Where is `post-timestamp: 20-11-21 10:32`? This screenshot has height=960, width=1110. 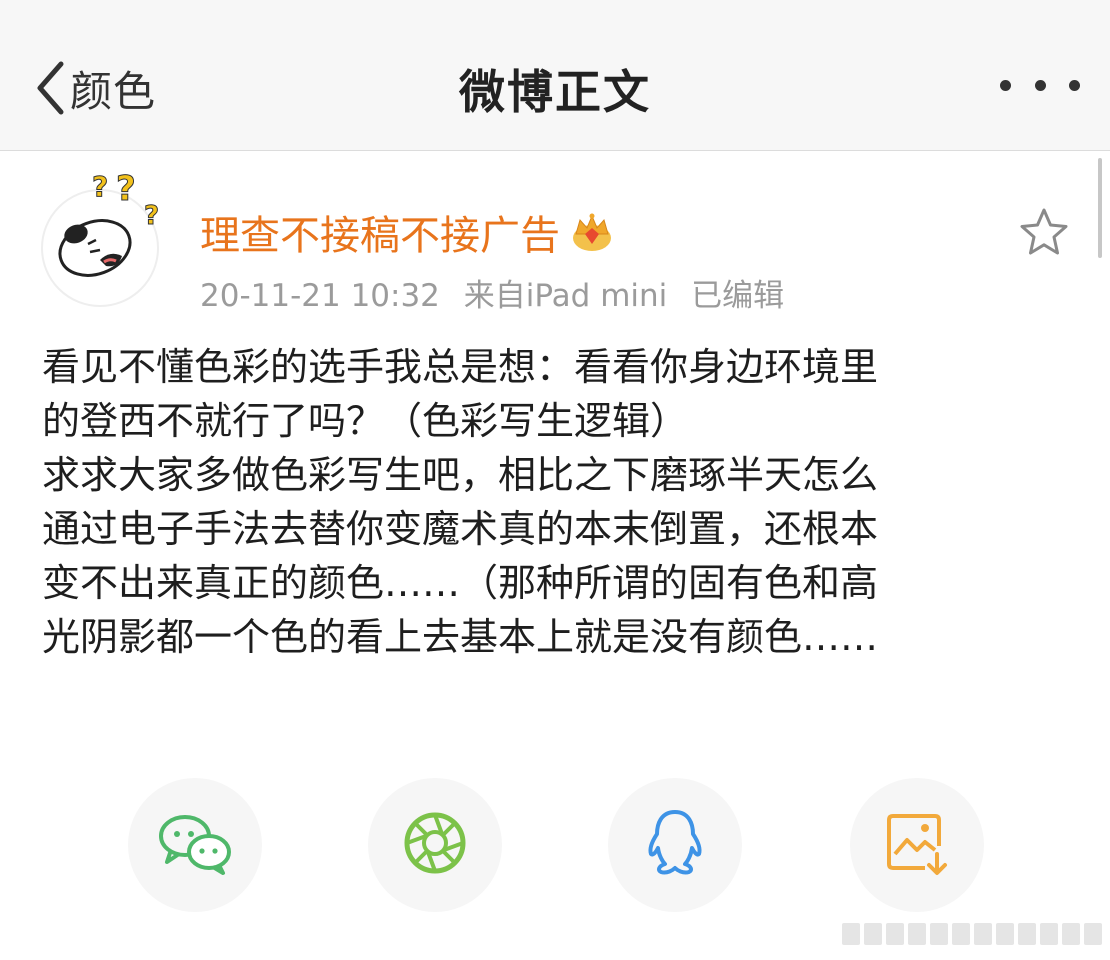 post-timestamp: 20-11-21 10:32 is located at coordinates (320, 296).